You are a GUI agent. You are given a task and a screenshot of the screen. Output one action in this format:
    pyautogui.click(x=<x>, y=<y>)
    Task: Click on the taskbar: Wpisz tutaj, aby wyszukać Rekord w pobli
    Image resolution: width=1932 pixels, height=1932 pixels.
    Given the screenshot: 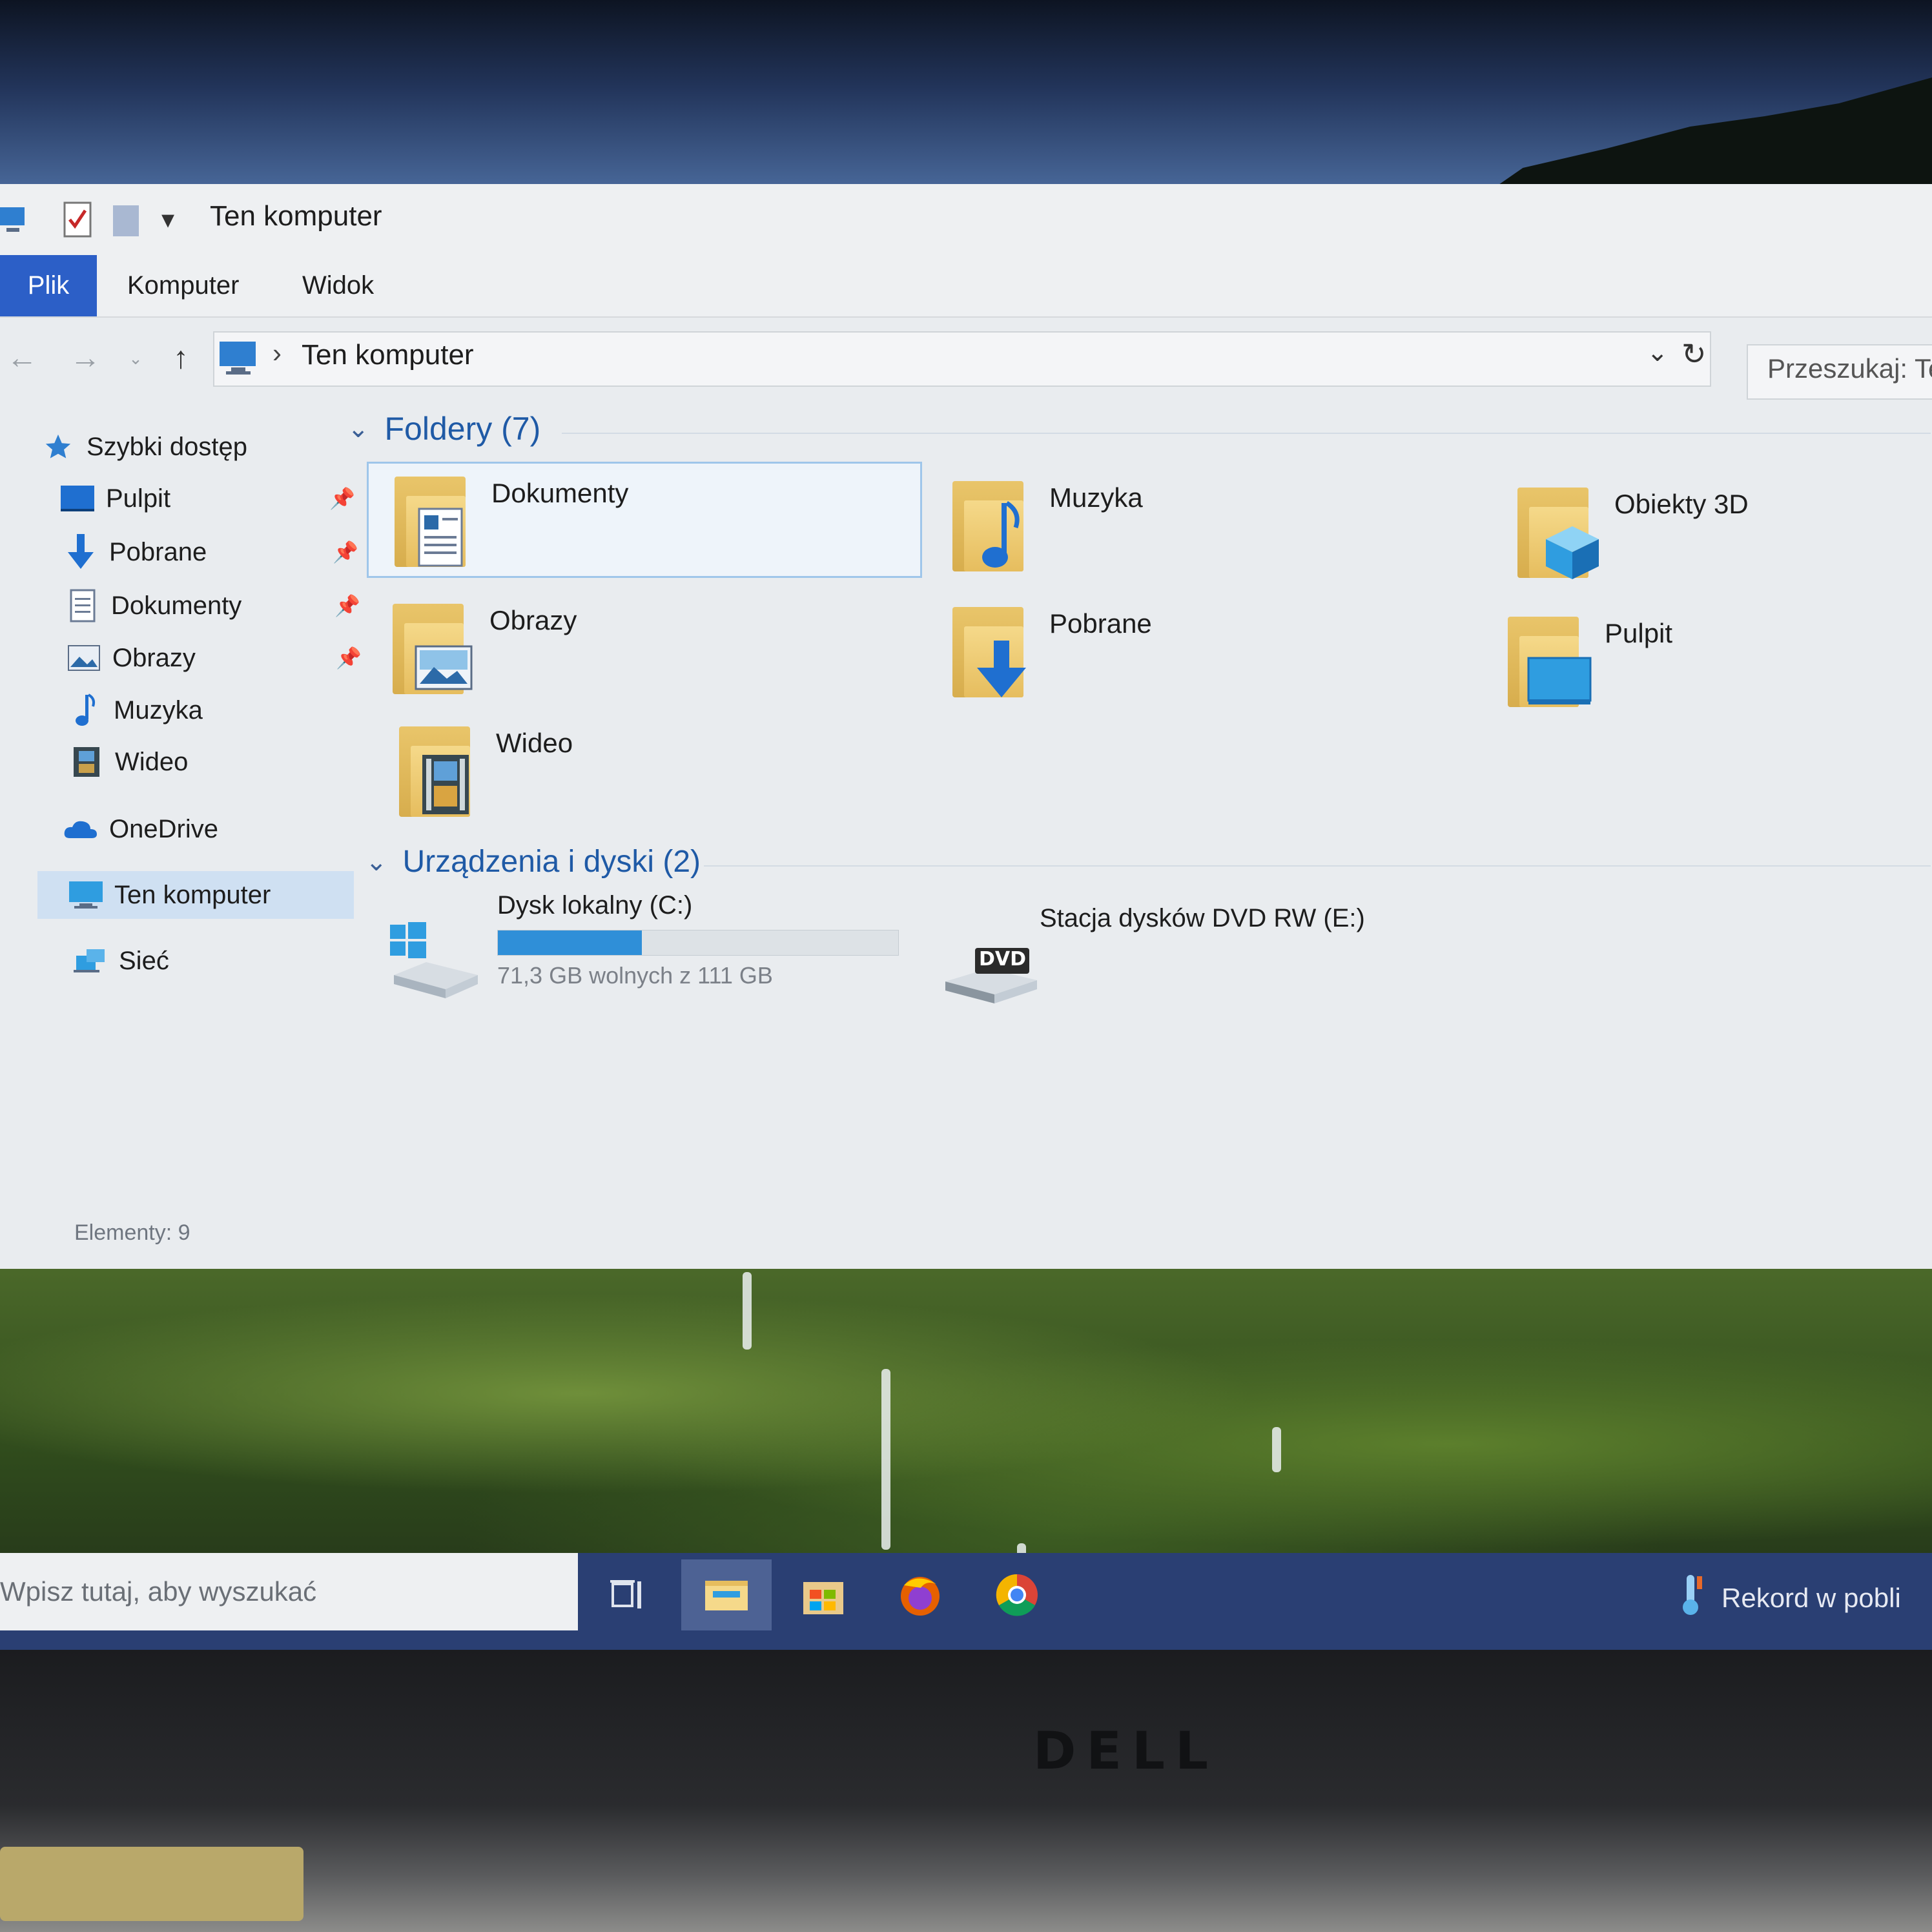 What is the action you would take?
    pyautogui.click(x=966, y=1601)
    